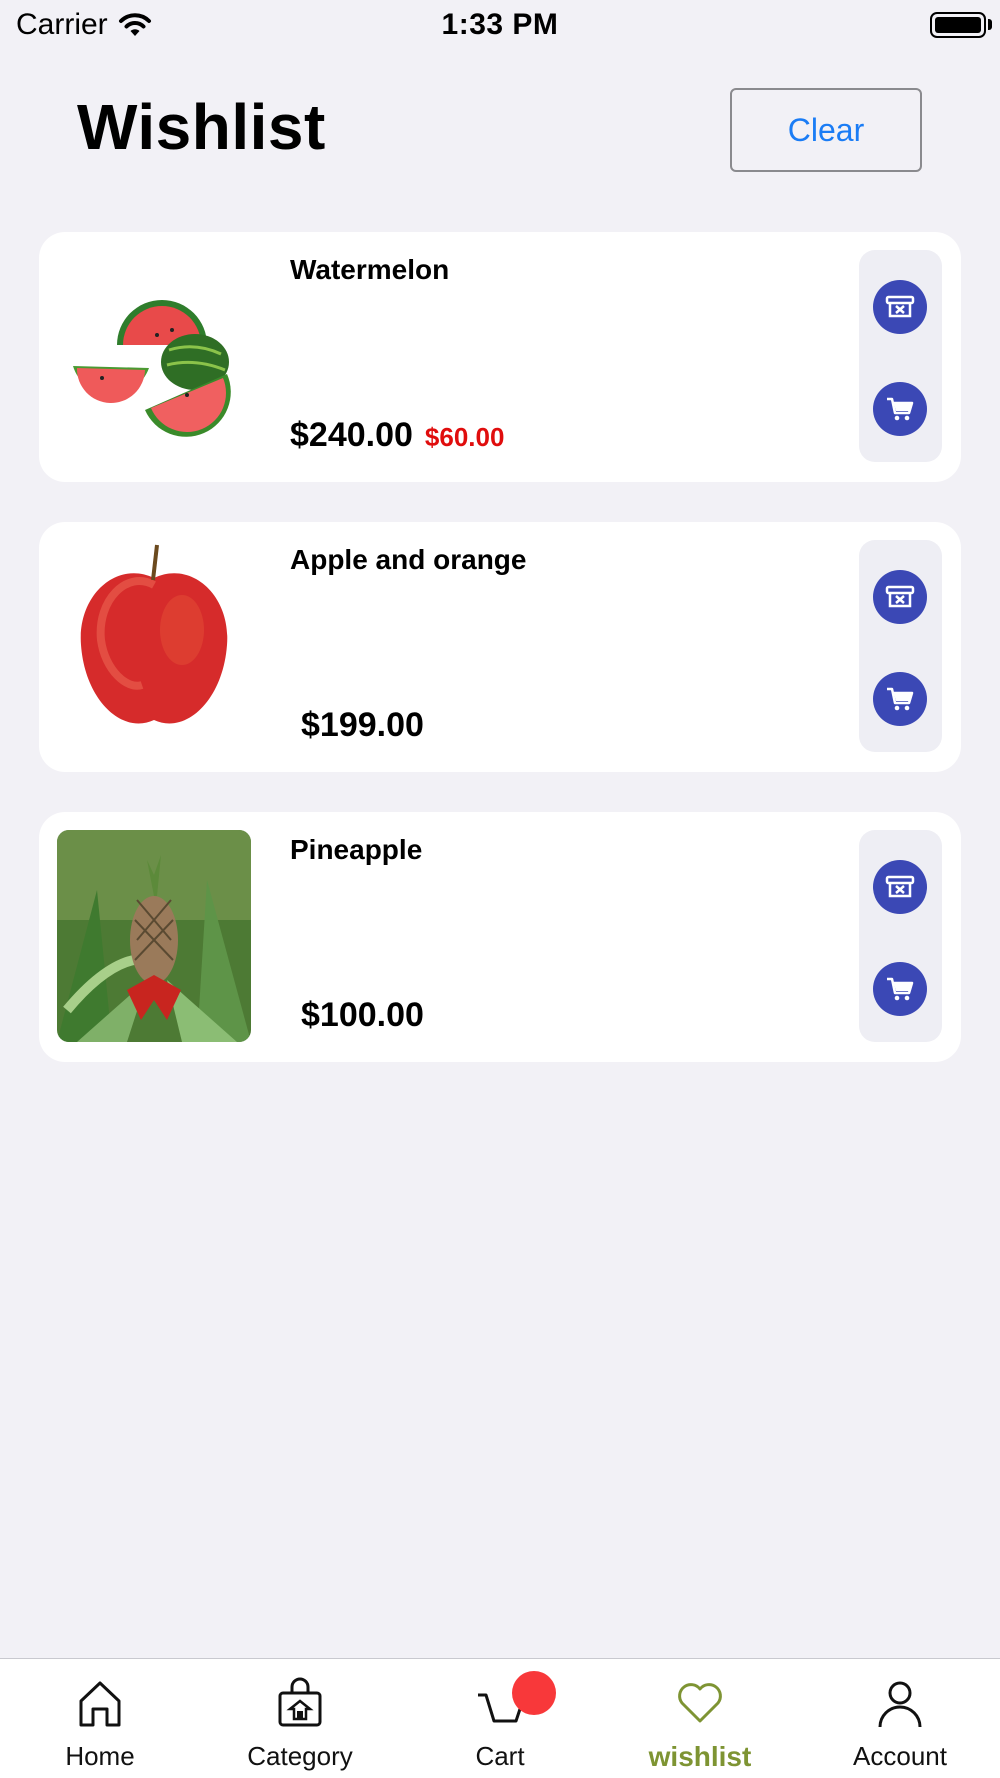 This screenshot has width=1000, height=1778. What do you see at coordinates (154, 936) in the screenshot?
I see `pineapple-image` at bounding box center [154, 936].